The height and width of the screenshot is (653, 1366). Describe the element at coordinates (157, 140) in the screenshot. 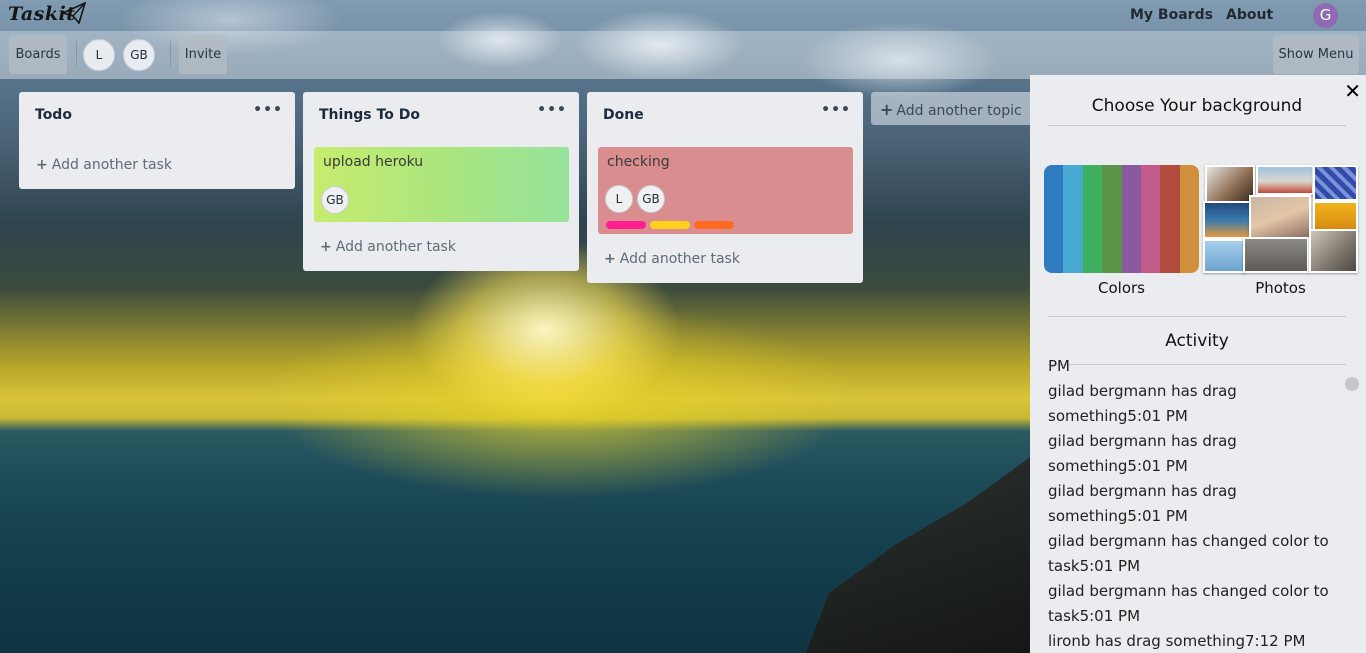

I see `list-todo: Todo ••• + Add another task` at that location.